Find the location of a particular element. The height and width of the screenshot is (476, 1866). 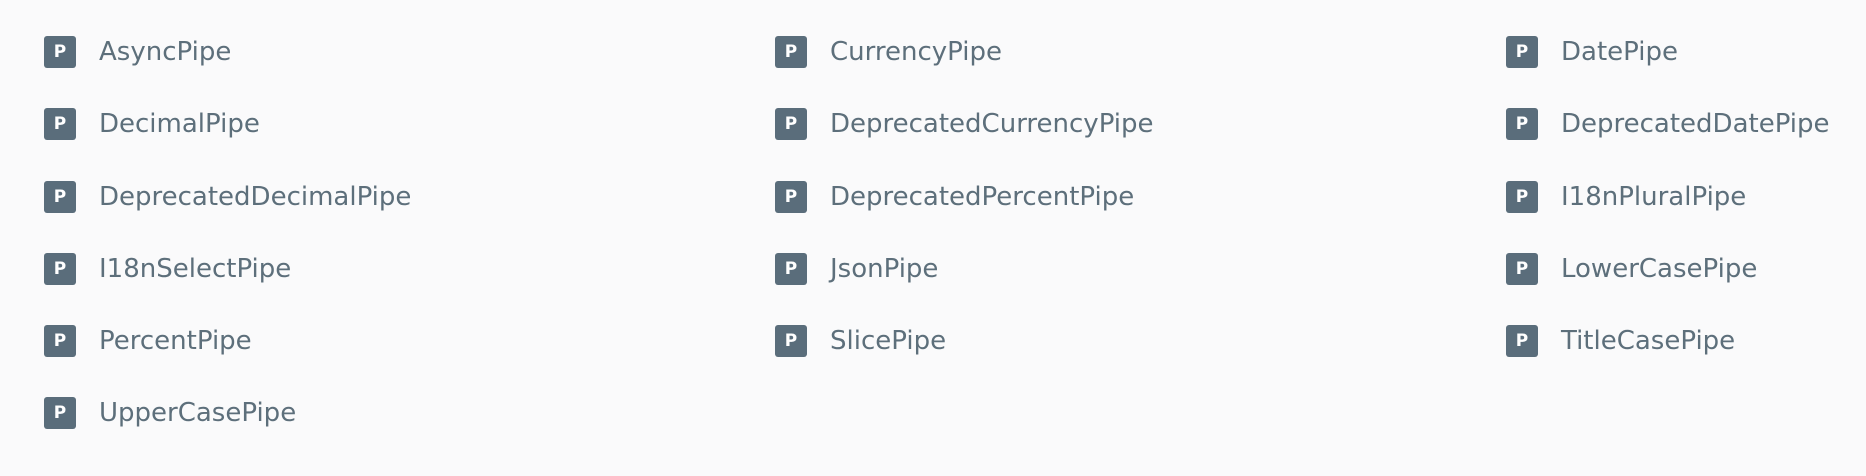

api-item-i18nselectpipe: P I18nSelectPipe is located at coordinates (167, 269).